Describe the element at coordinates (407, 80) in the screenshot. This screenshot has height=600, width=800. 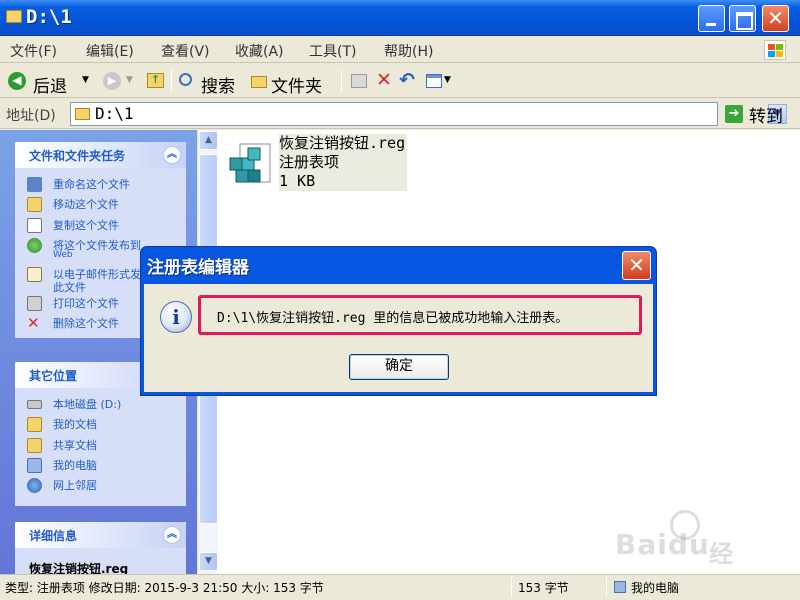
I see `undo-icon: ↶` at that location.